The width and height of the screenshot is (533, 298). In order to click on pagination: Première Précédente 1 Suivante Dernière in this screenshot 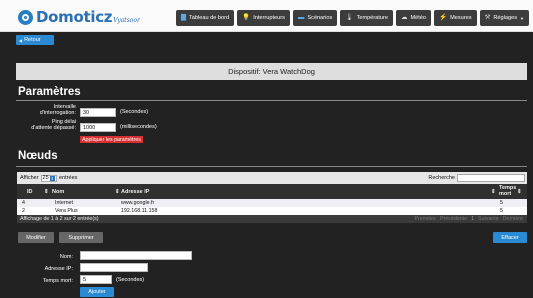, I will do `click(469, 219)`.